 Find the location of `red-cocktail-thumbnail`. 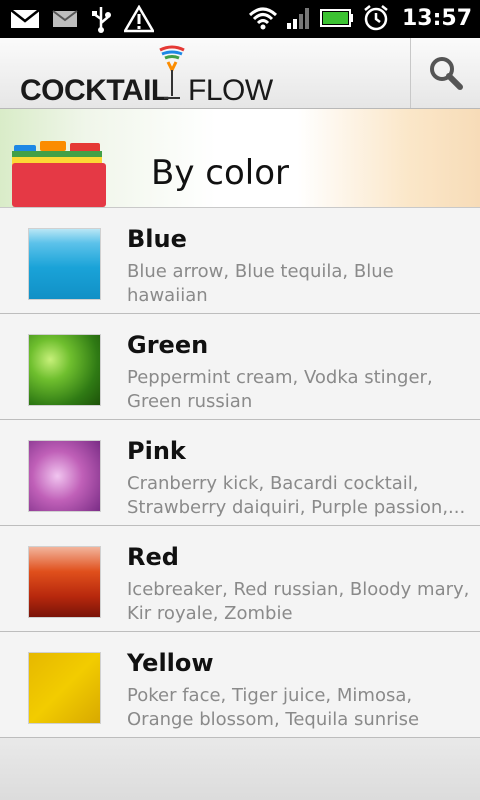

red-cocktail-thumbnail is located at coordinates (64, 582).